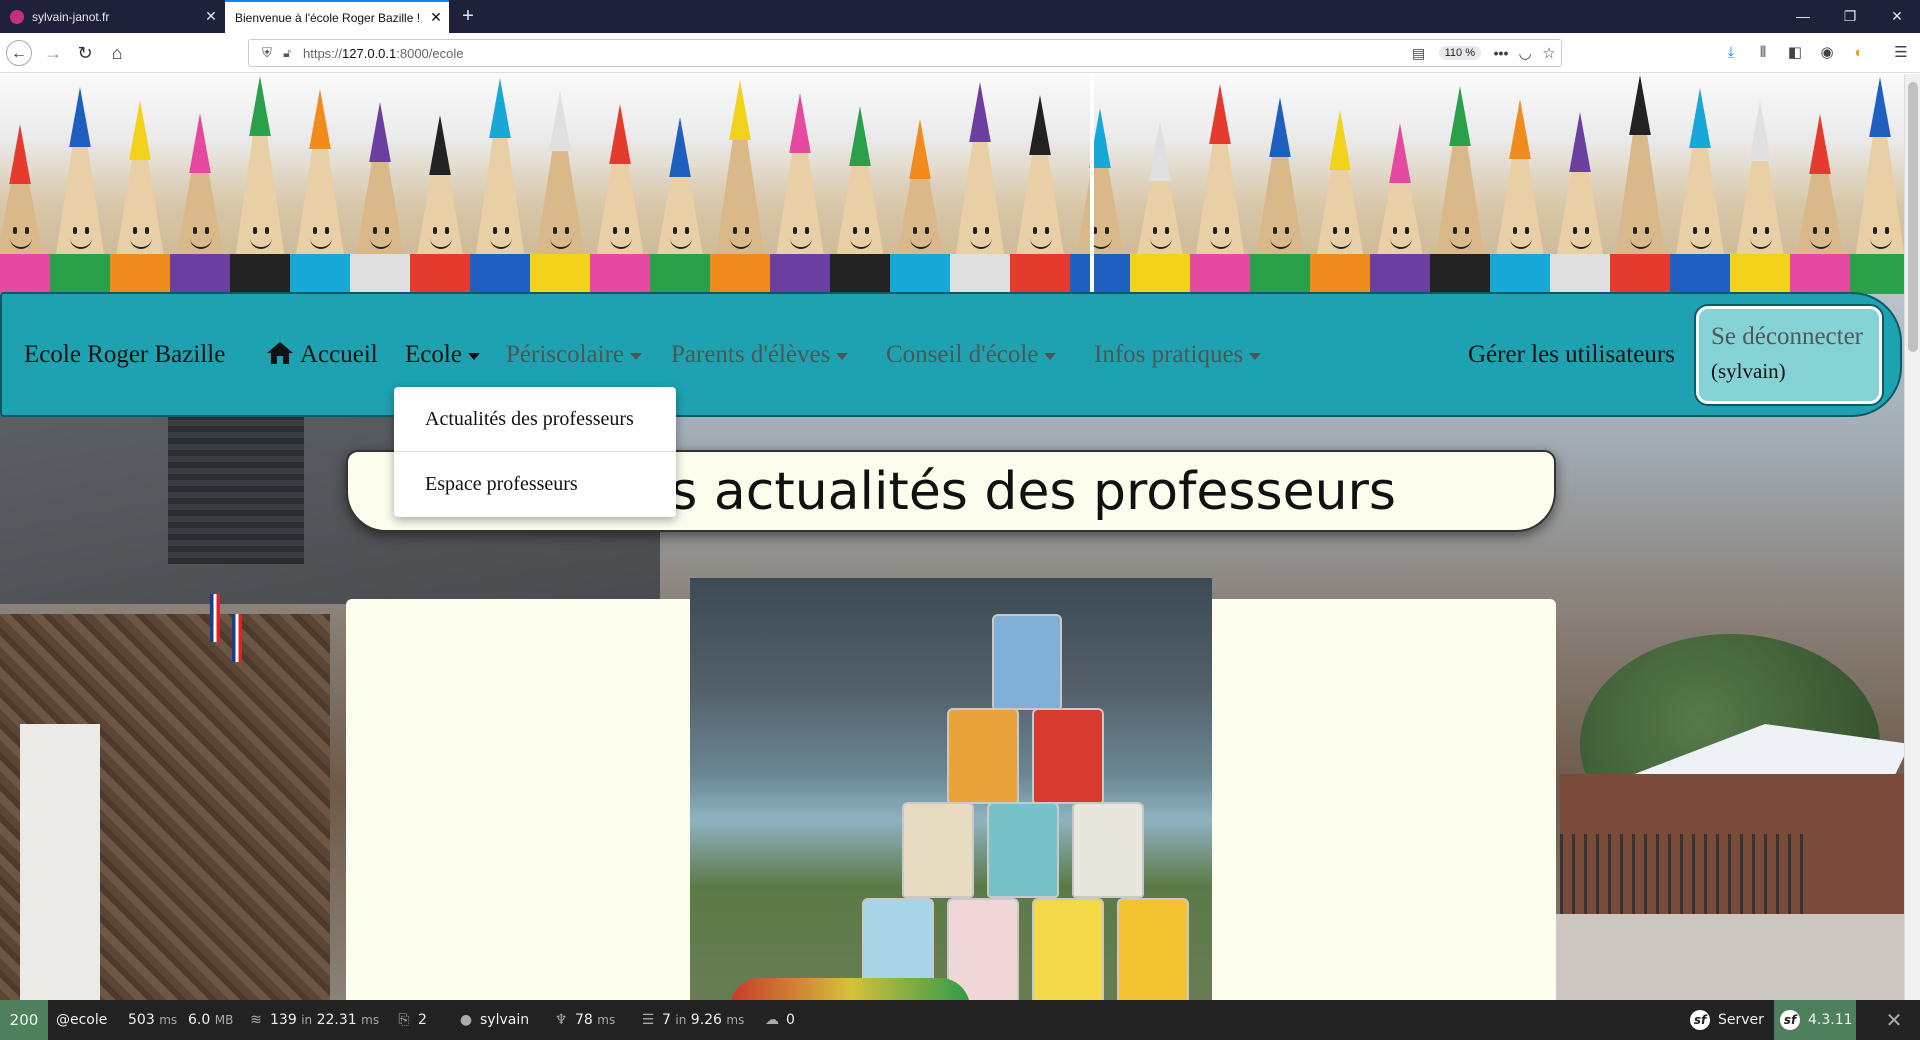  I want to click on back-arrow-icon: ←, so click(19, 53).